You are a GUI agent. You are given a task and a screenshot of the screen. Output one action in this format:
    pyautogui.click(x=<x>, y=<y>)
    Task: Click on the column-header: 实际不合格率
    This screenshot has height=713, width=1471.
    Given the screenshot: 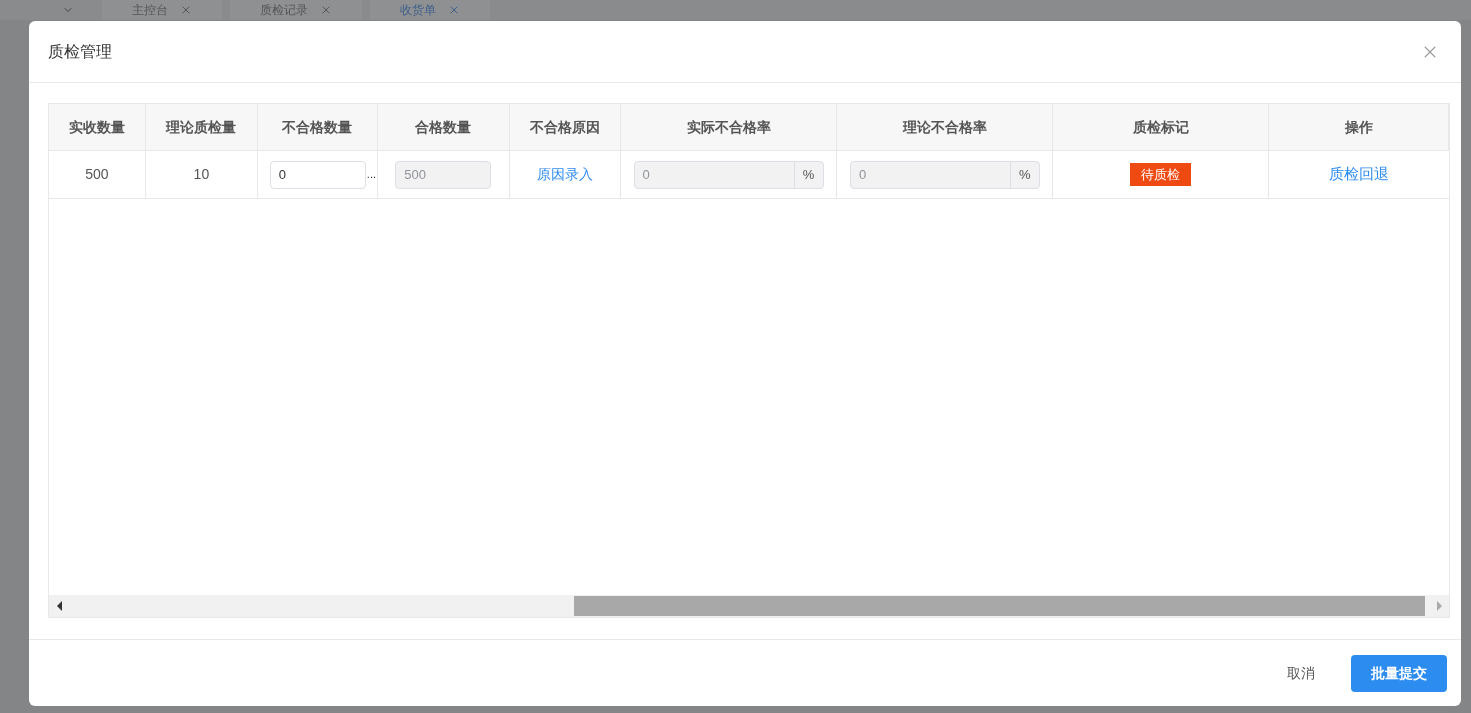 What is the action you would take?
    pyautogui.click(x=729, y=127)
    